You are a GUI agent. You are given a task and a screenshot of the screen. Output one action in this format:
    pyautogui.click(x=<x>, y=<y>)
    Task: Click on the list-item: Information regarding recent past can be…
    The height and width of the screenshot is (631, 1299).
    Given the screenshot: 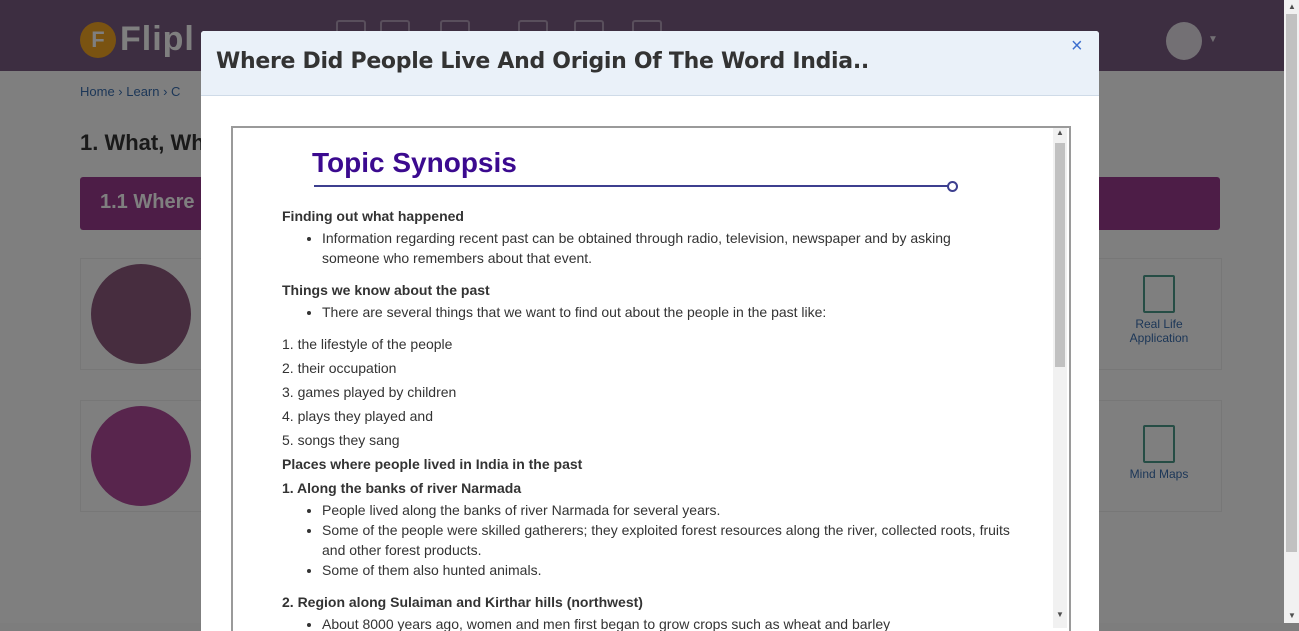 What is the action you would take?
    pyautogui.click(x=667, y=248)
    